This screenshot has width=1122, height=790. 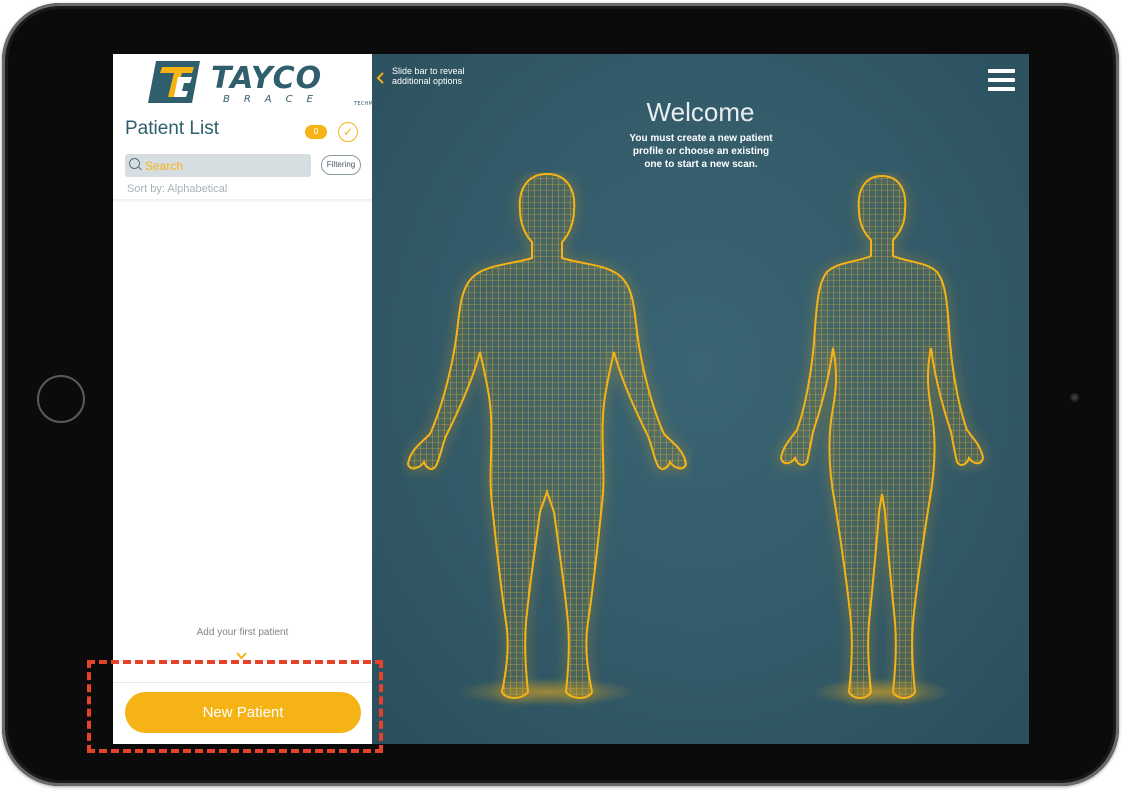 What do you see at coordinates (61, 399) in the screenshot?
I see `home-button` at bounding box center [61, 399].